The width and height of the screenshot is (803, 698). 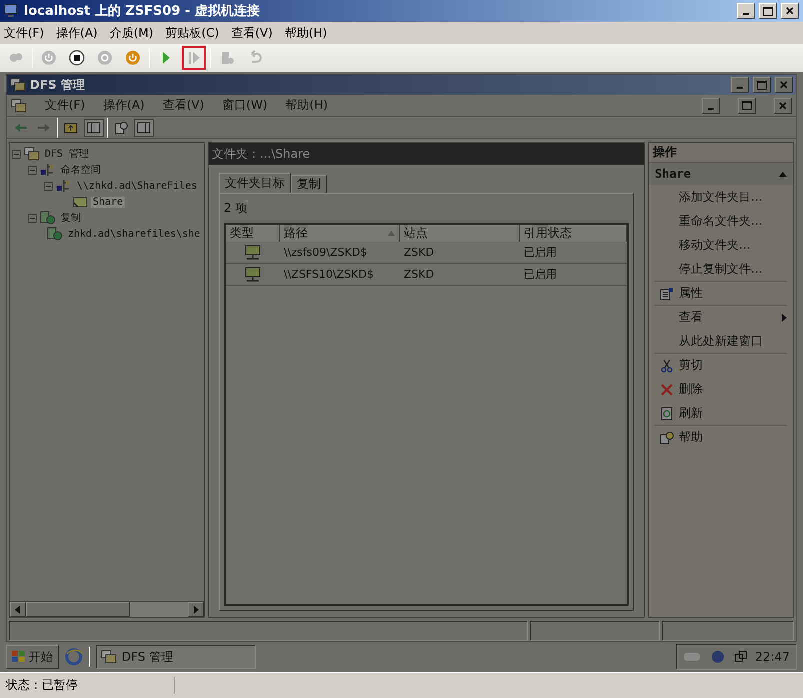 I want to click on right-arrow-icon, so click(x=196, y=610).